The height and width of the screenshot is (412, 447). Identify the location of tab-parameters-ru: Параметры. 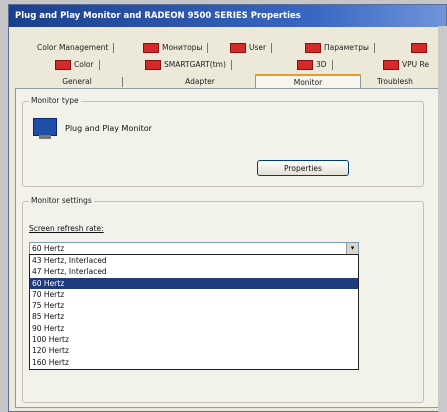
(340, 48).